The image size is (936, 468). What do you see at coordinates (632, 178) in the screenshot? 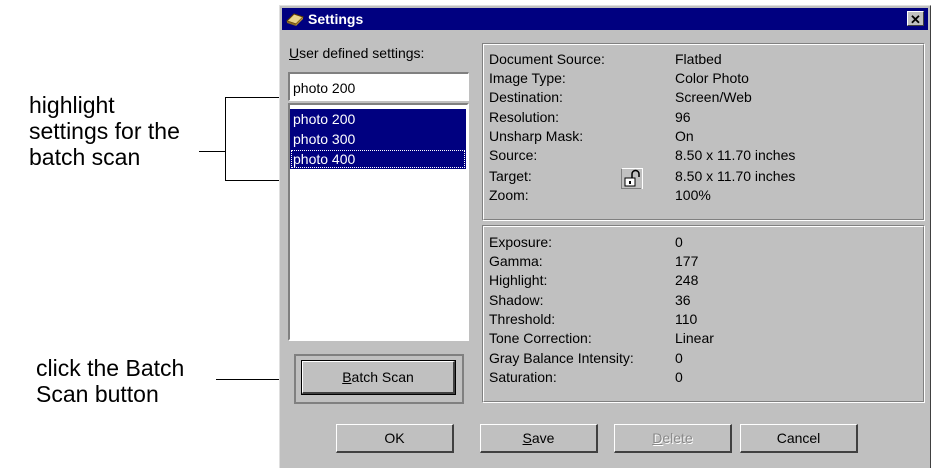
I see `lock-icon` at bounding box center [632, 178].